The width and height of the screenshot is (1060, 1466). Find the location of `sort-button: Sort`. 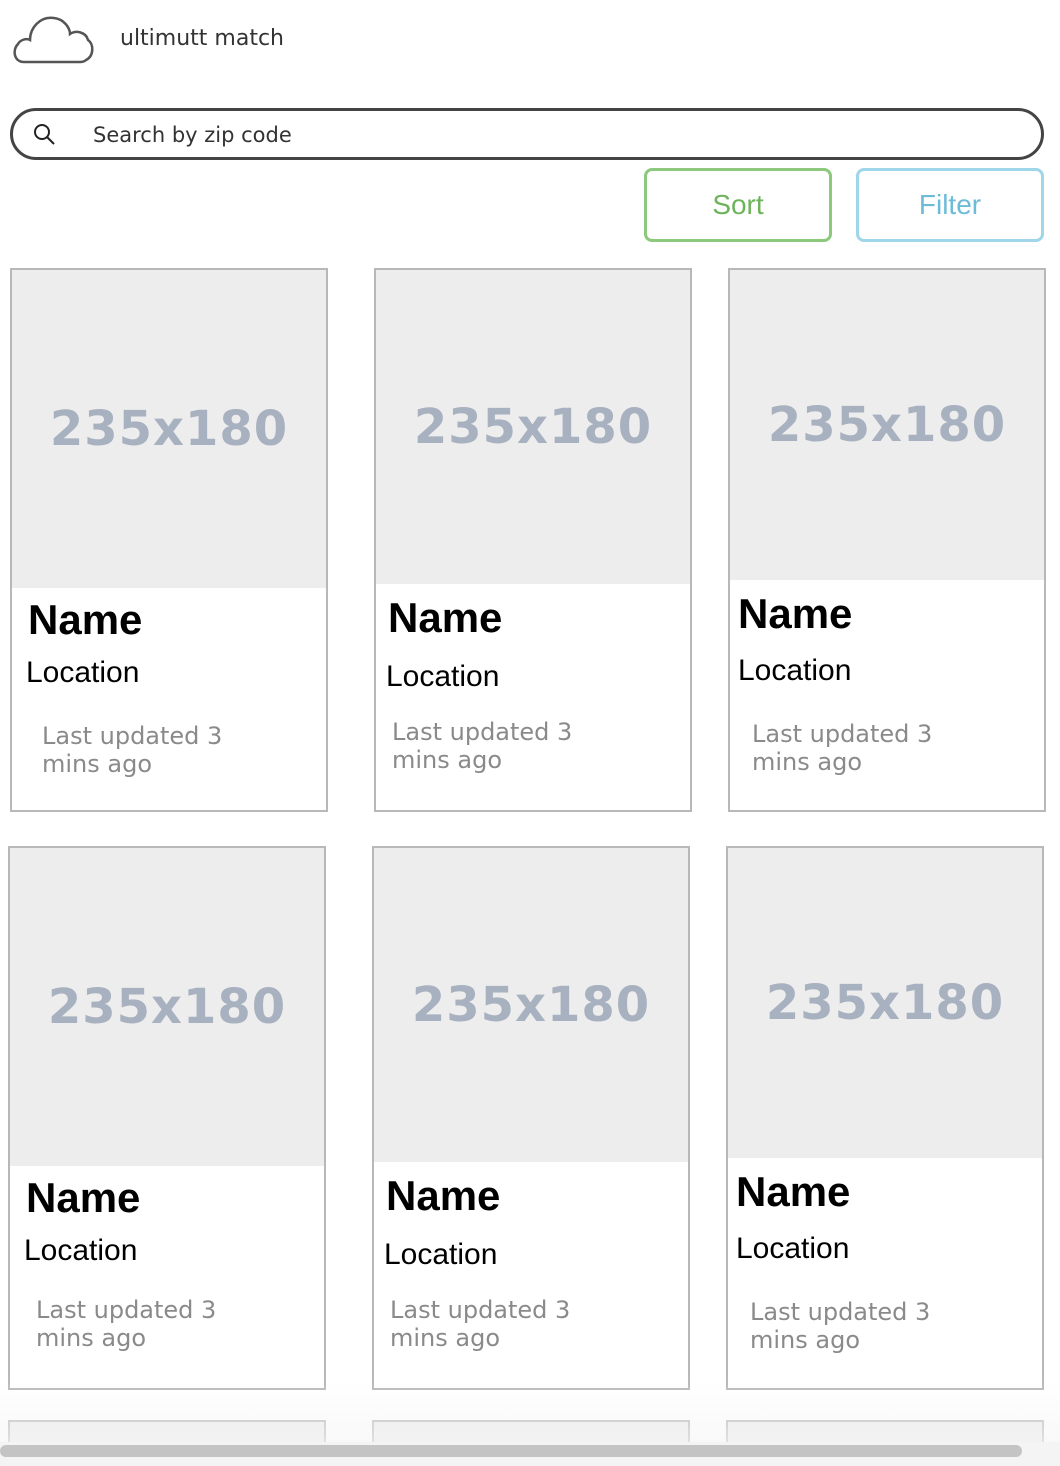

sort-button: Sort is located at coordinates (738, 205).